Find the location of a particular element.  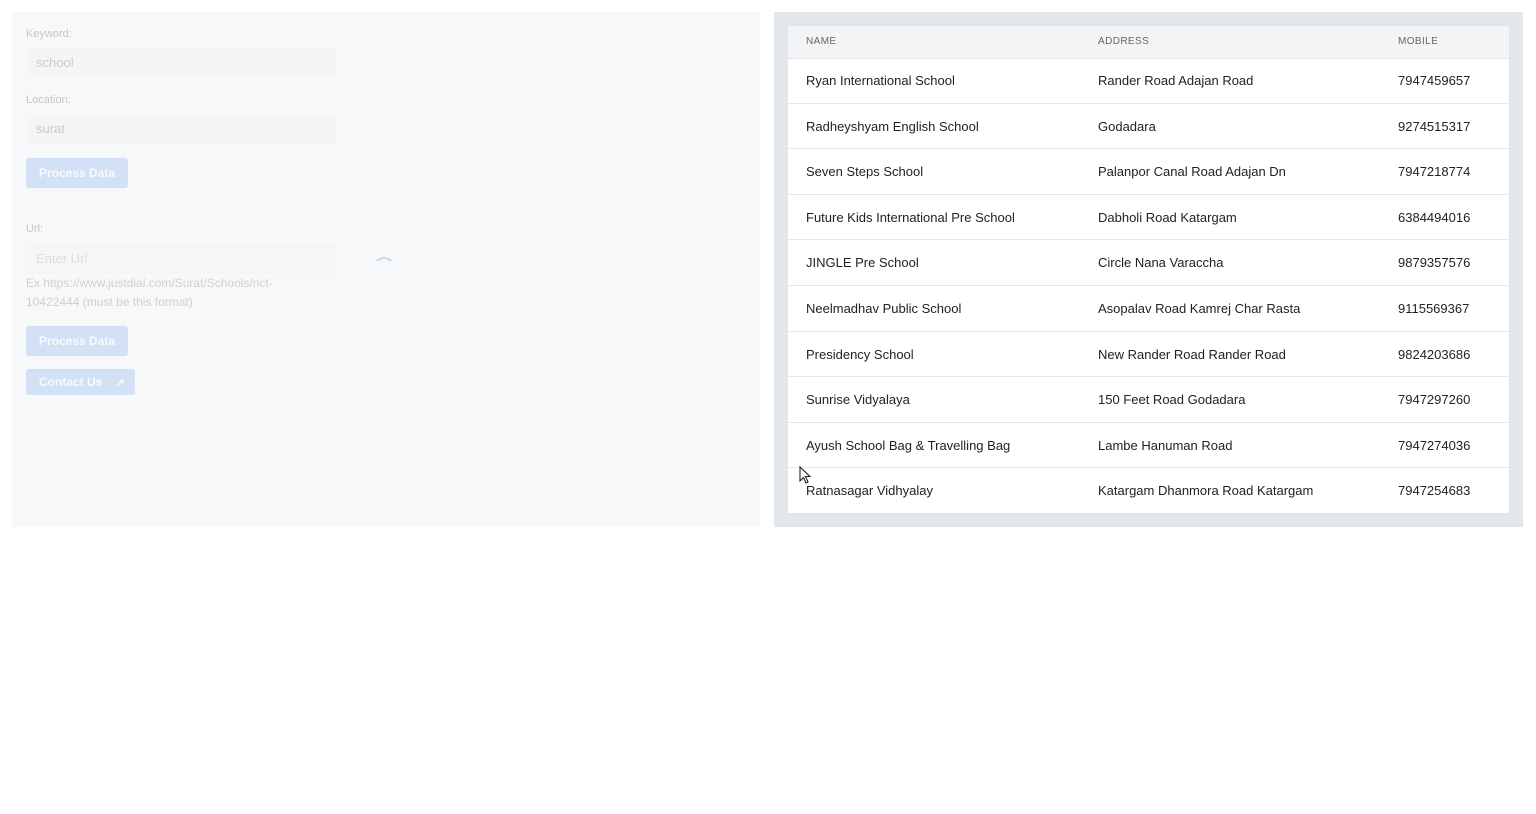

cell-mobile: 9274515317 is located at coordinates (1434, 126).